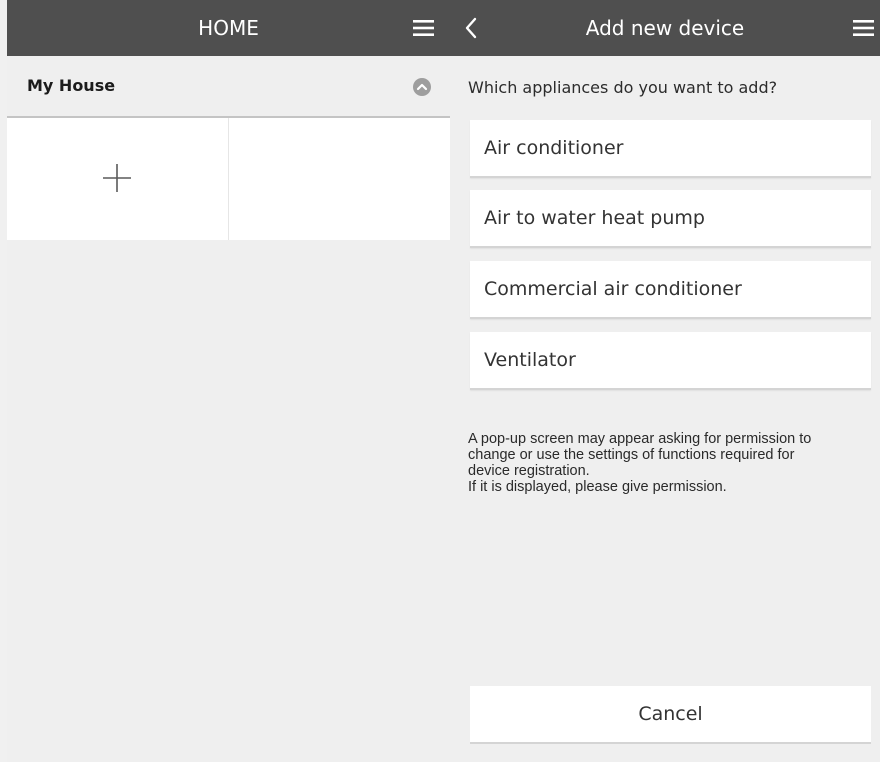  I want to click on note-line: device registration., so click(529, 471).